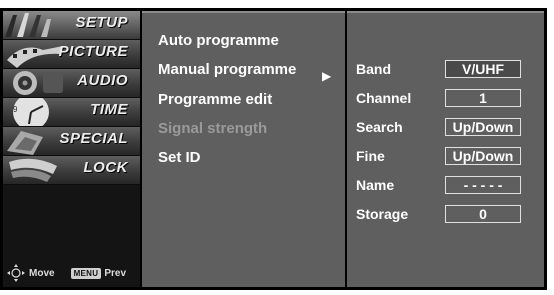  I want to click on channel-value: 1, so click(483, 98).